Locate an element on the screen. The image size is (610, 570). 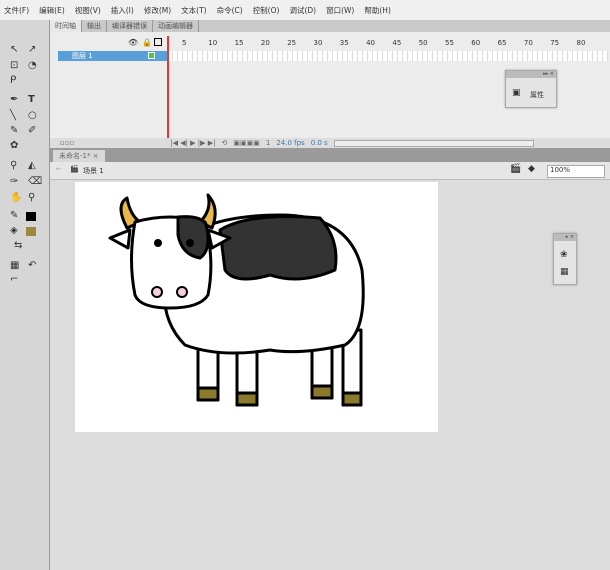
menu-view: 视图(V) is located at coordinates (88, 10).